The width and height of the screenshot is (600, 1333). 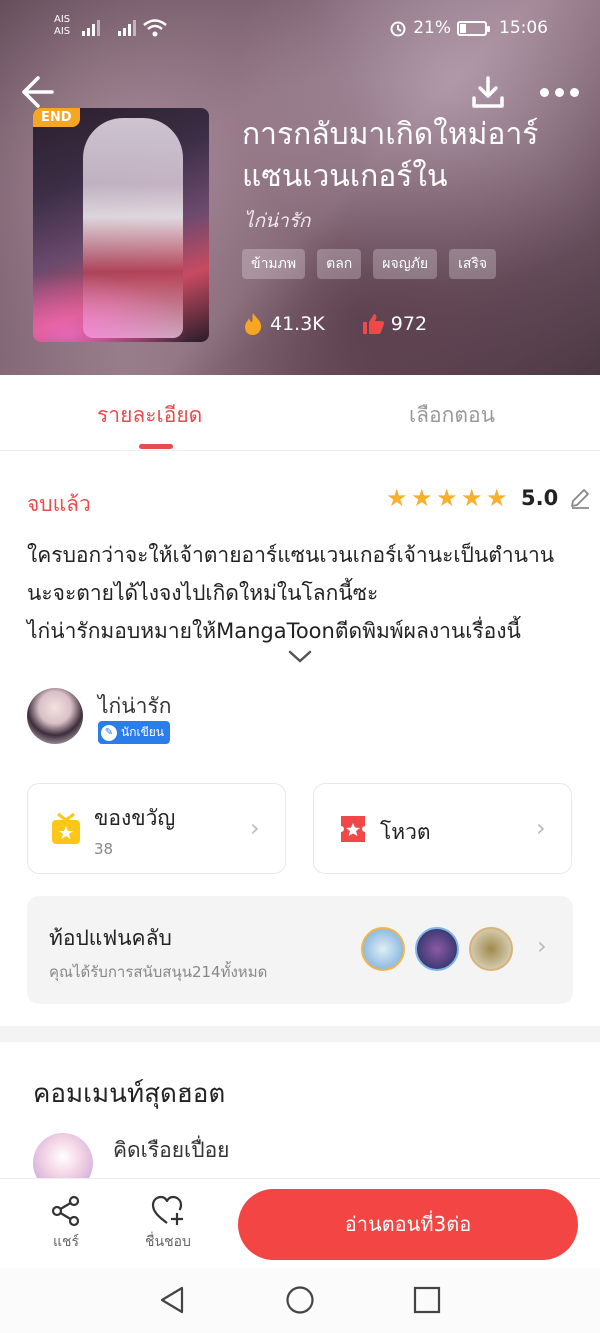 I want to click on status-right: 21% 15:06, so click(x=468, y=28).